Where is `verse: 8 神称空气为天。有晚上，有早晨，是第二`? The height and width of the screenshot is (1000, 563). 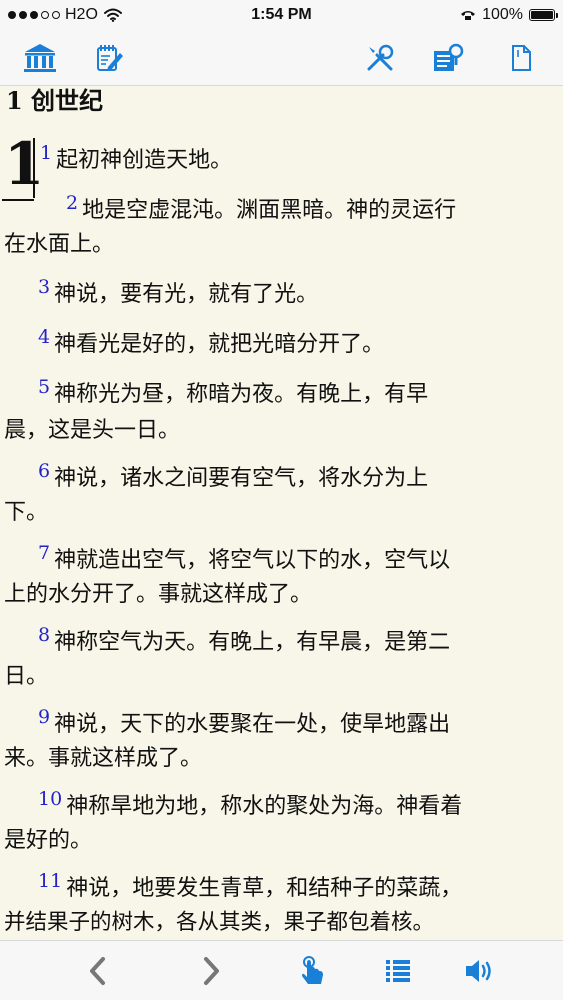
verse: 8 神称空气为天。有晚上，有早晨，是第二 is located at coordinates (244, 643).